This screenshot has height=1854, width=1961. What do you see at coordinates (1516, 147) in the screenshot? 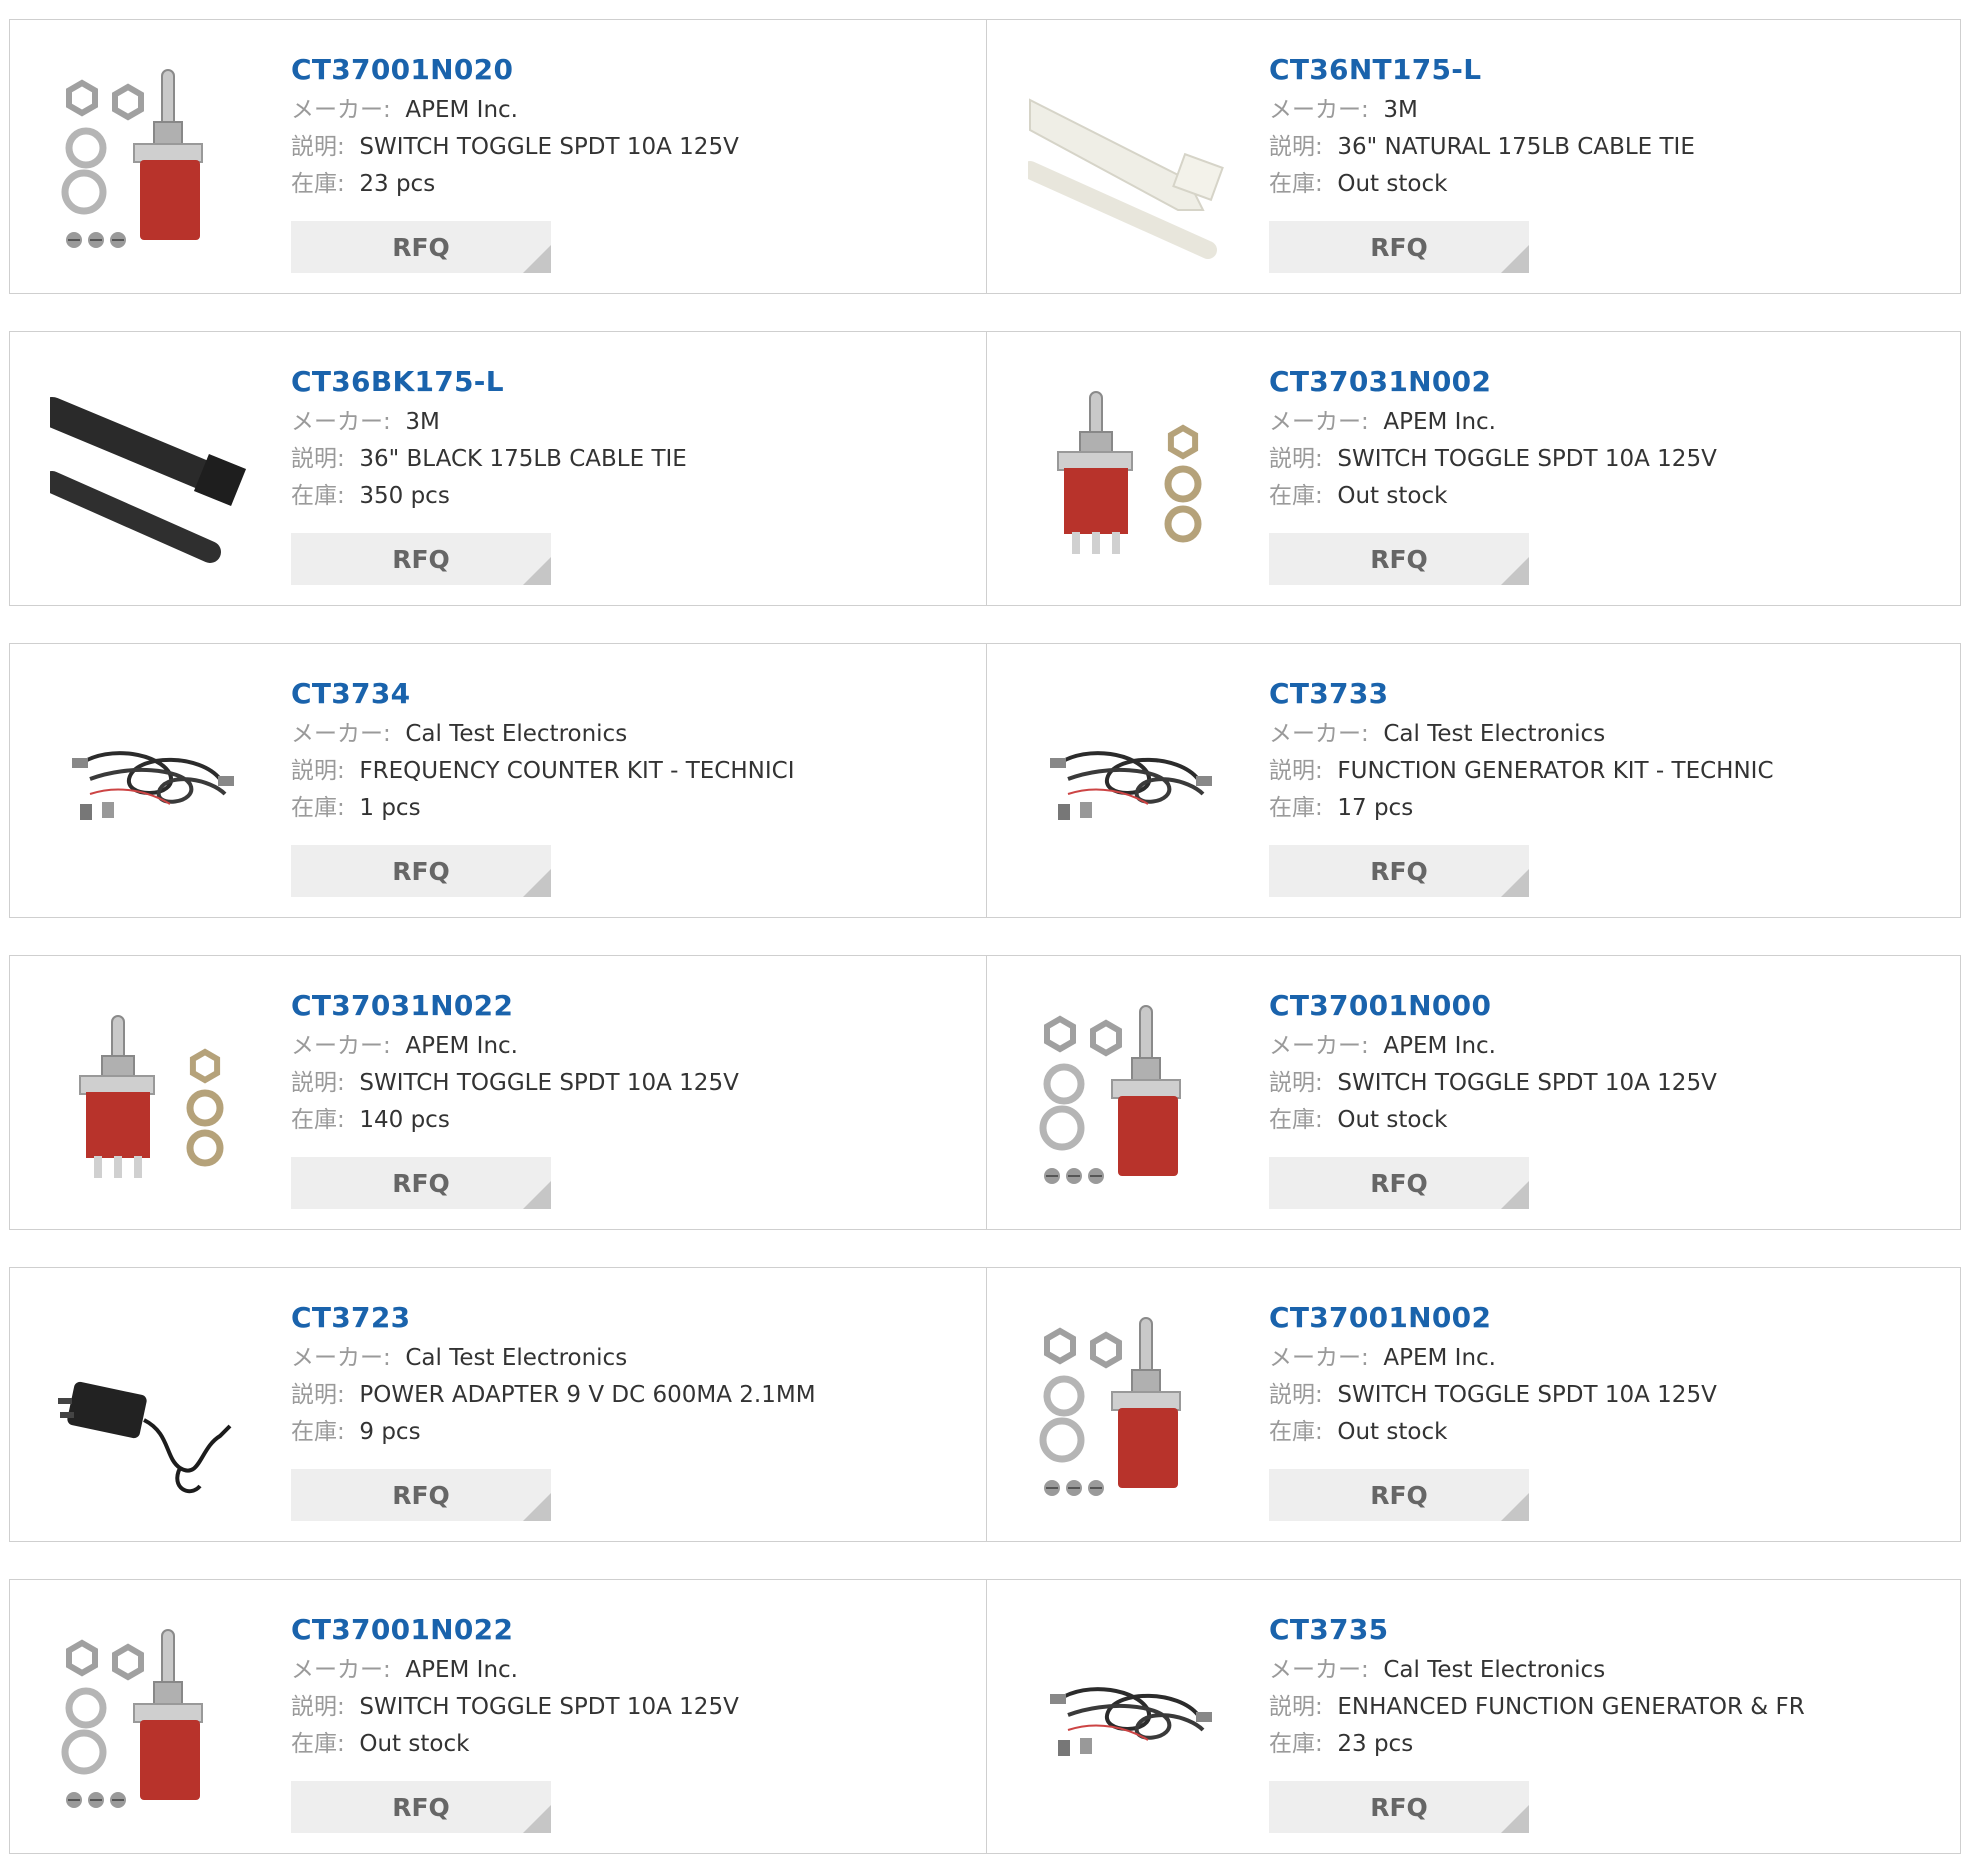
I see `description-value: 36" NATURAL 175LB CABLE TIE` at bounding box center [1516, 147].